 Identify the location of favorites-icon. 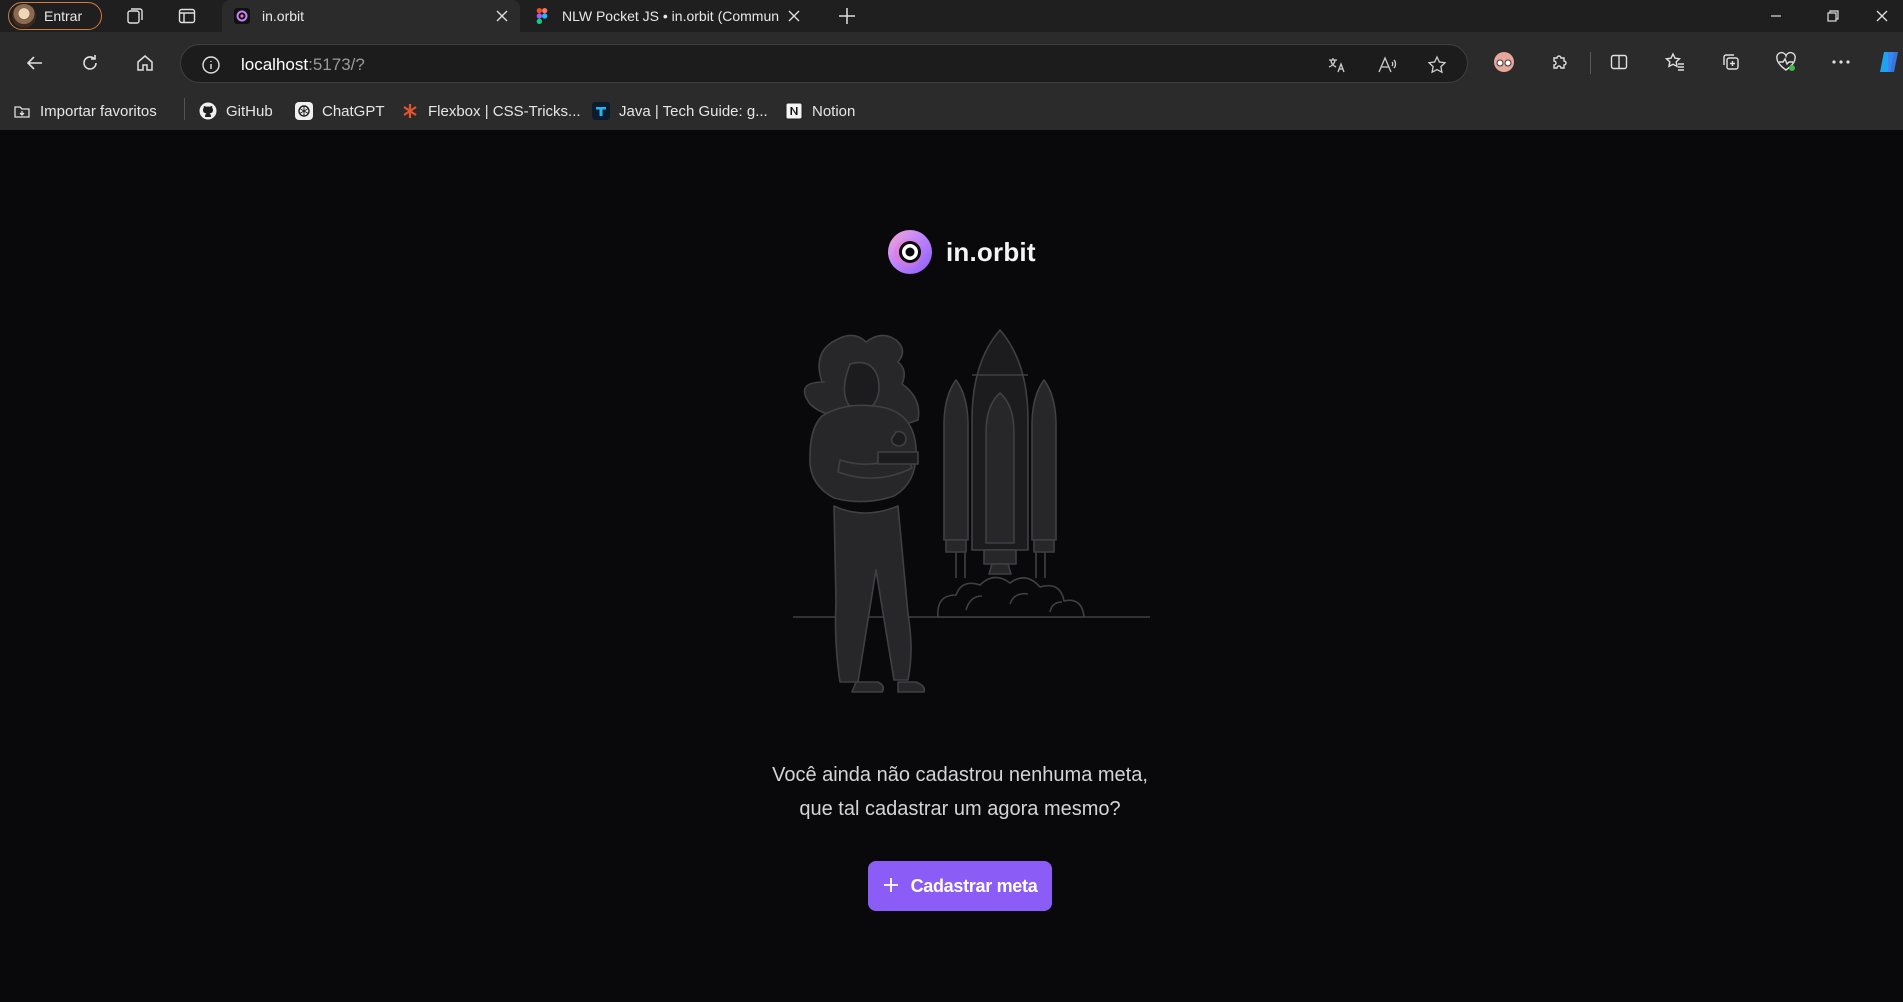
(1675, 62).